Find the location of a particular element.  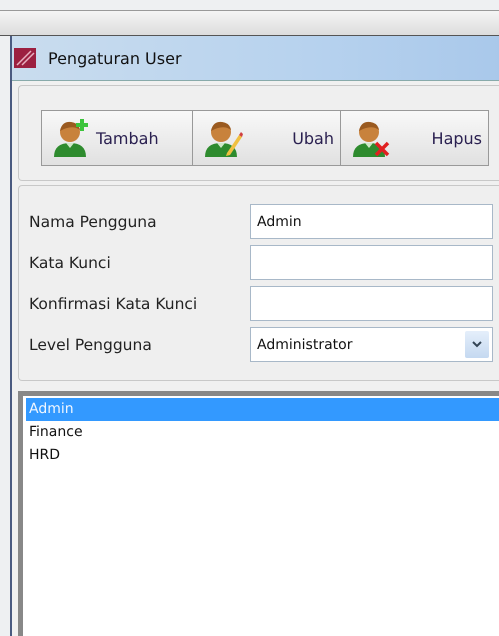

chevron-down-icon is located at coordinates (477, 344).